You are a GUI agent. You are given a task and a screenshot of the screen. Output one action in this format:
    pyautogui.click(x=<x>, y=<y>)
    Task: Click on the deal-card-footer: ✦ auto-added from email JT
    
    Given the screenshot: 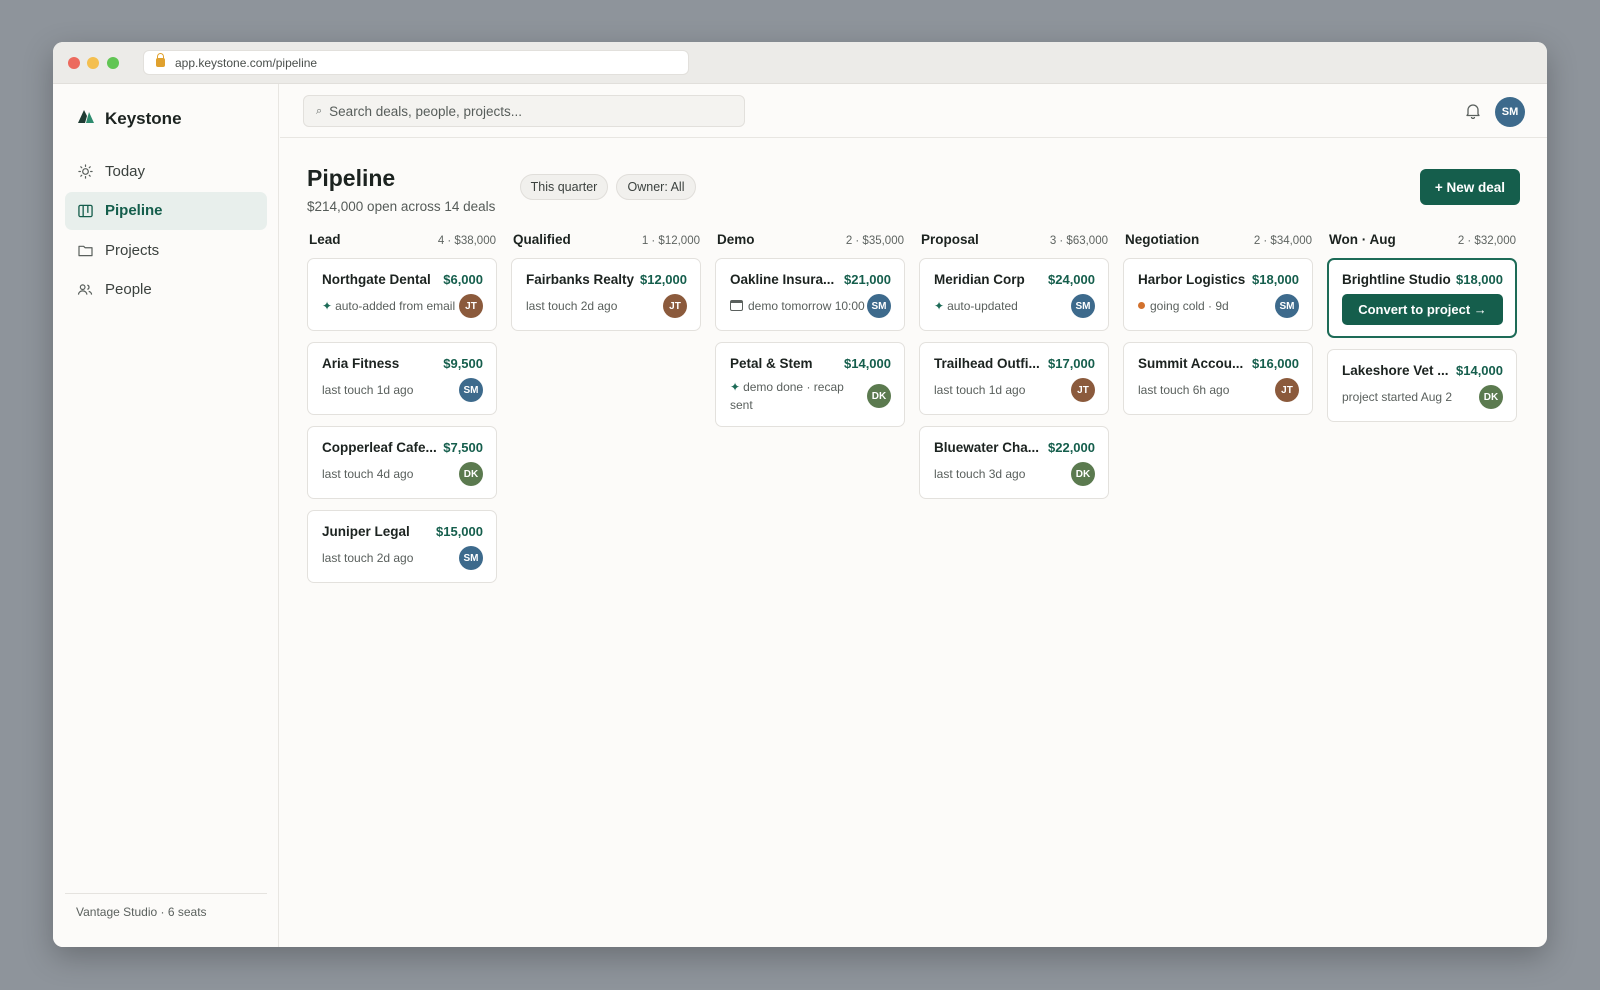 What is the action you would take?
    pyautogui.click(x=402, y=306)
    